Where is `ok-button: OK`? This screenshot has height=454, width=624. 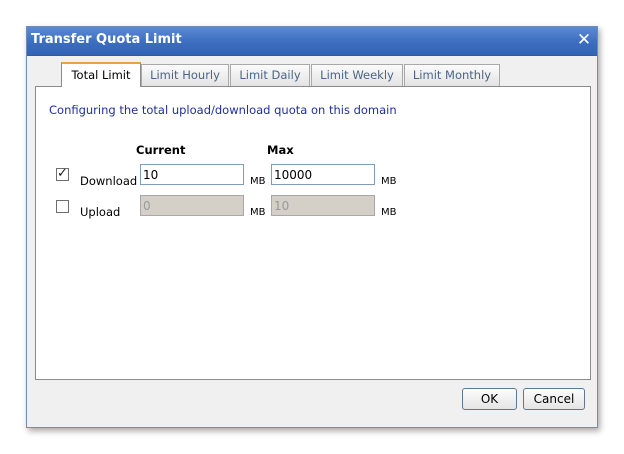 ok-button: OK is located at coordinates (489, 399).